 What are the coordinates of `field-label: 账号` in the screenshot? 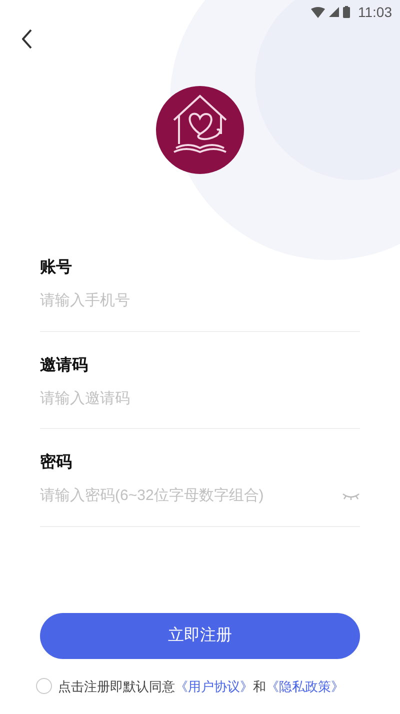 It's located at (56, 268).